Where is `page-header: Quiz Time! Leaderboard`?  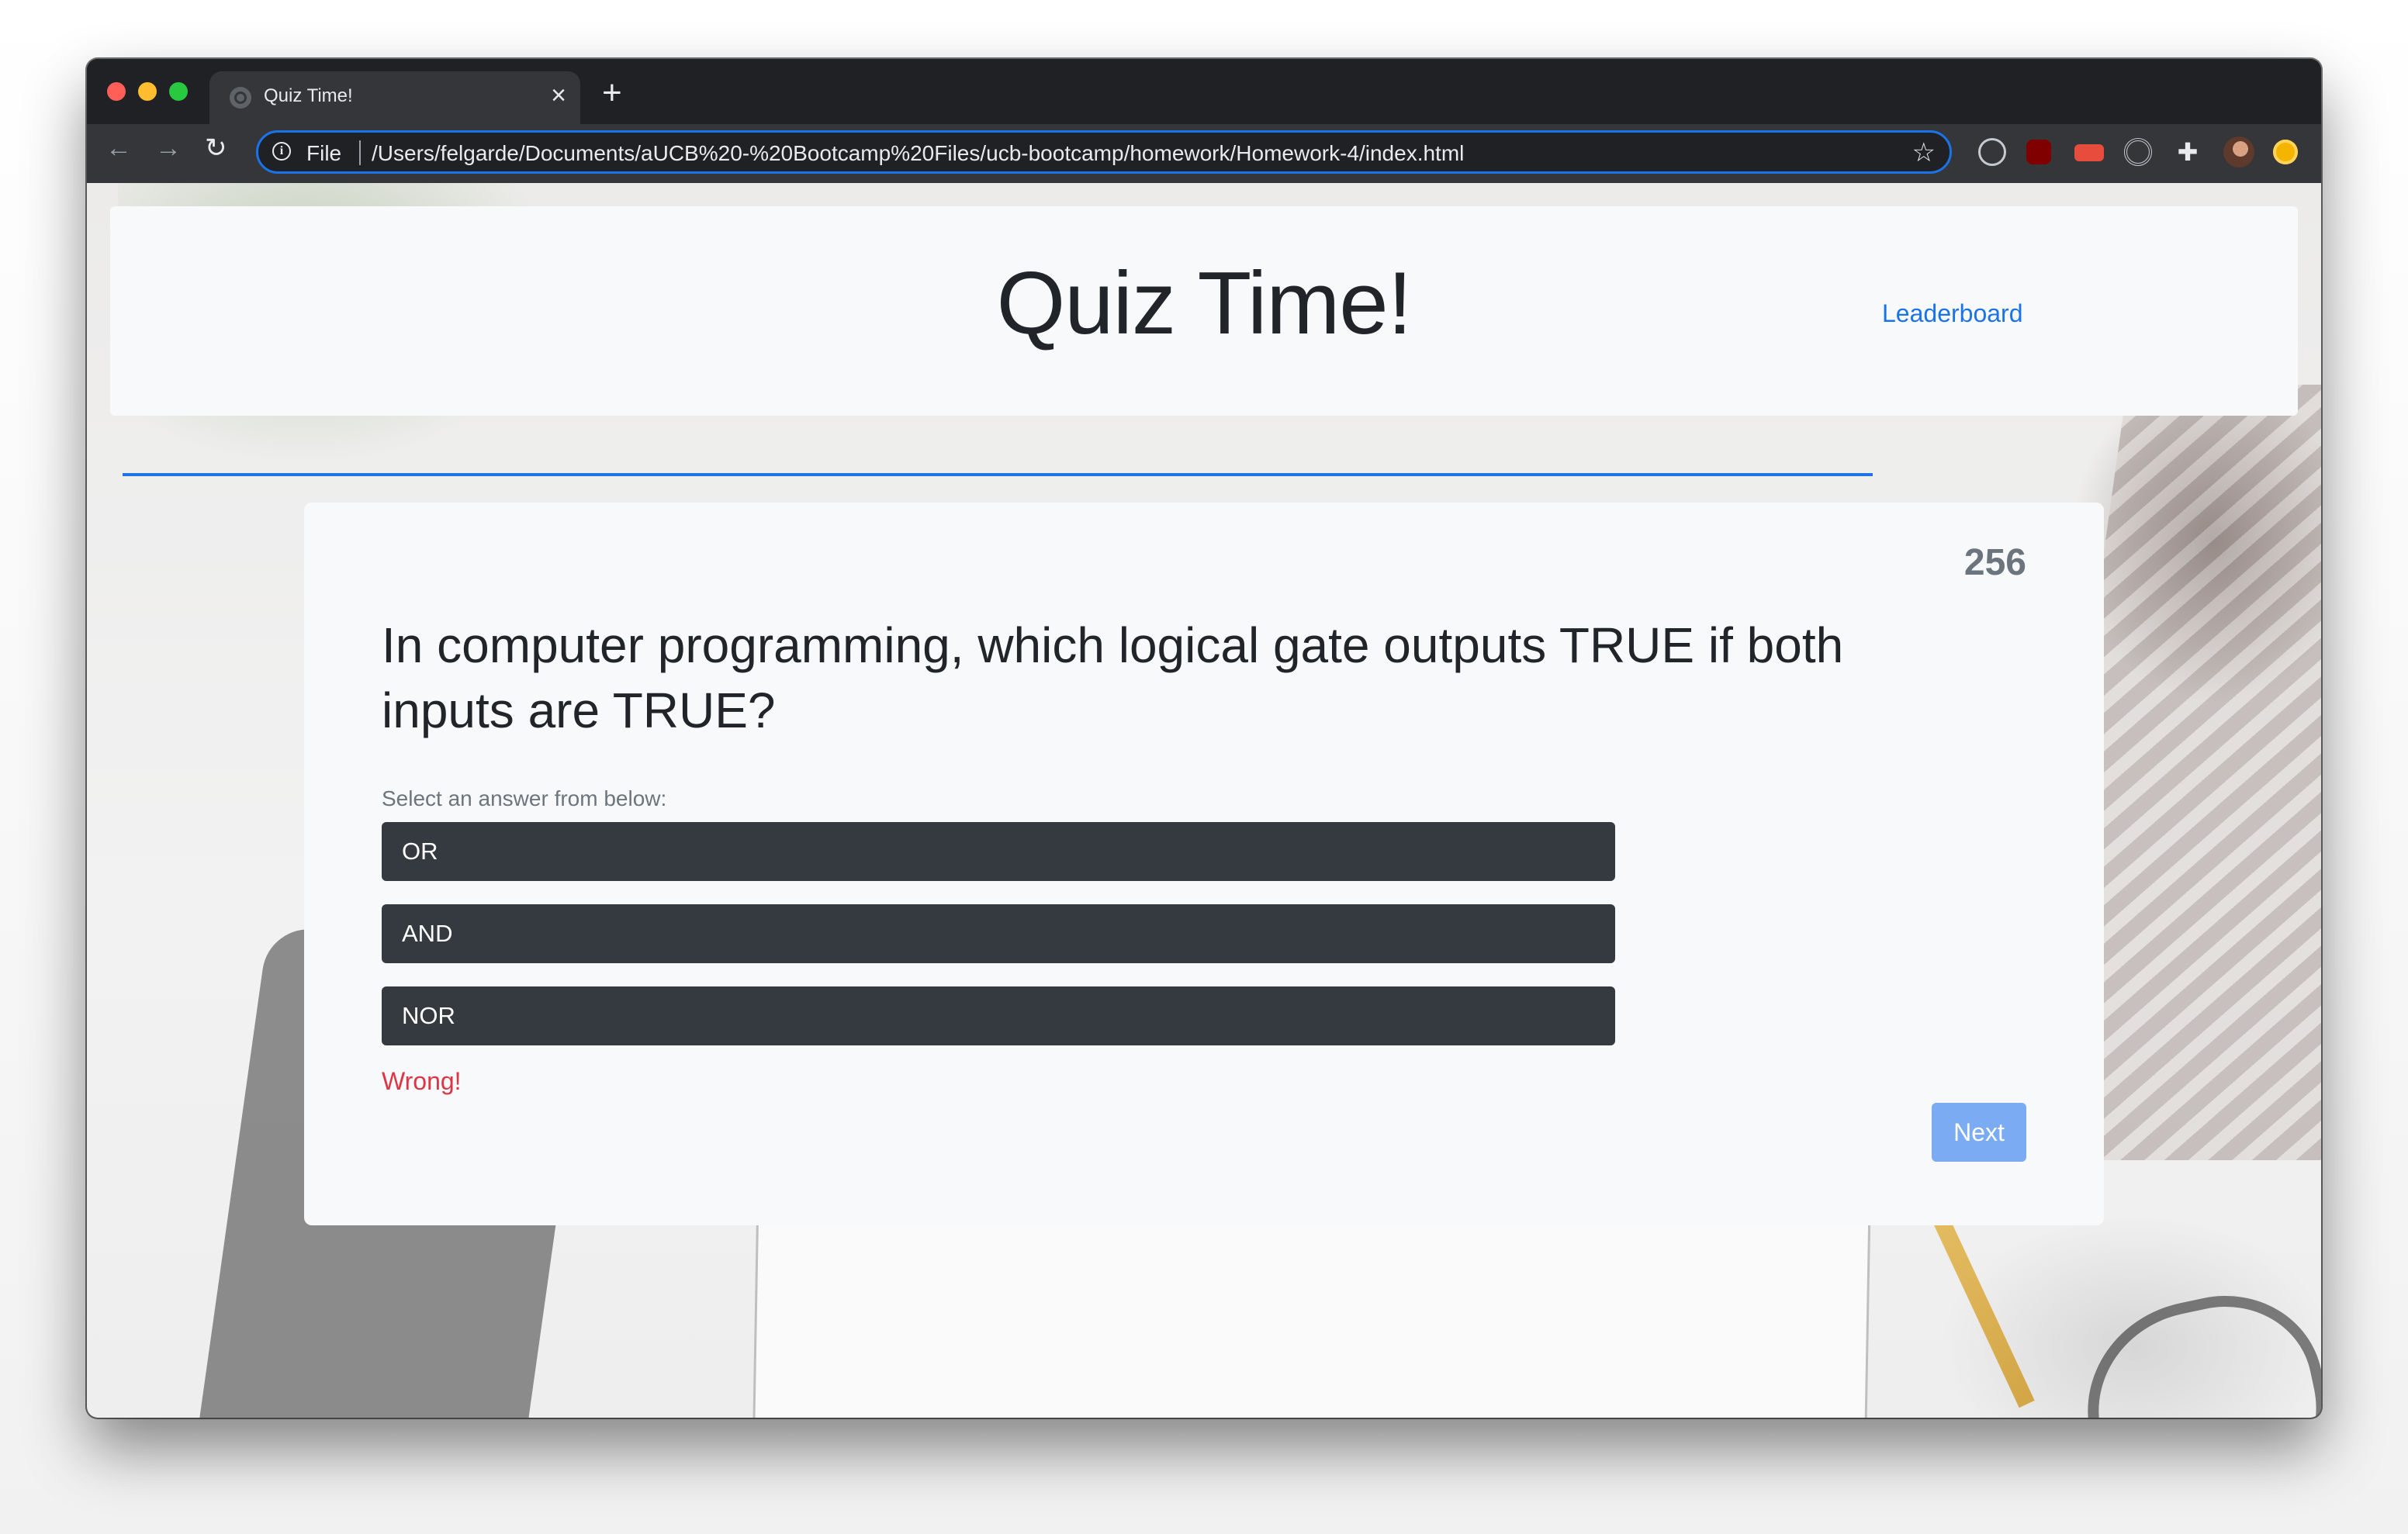 page-header: Quiz Time! Leaderboard is located at coordinates (1204, 311).